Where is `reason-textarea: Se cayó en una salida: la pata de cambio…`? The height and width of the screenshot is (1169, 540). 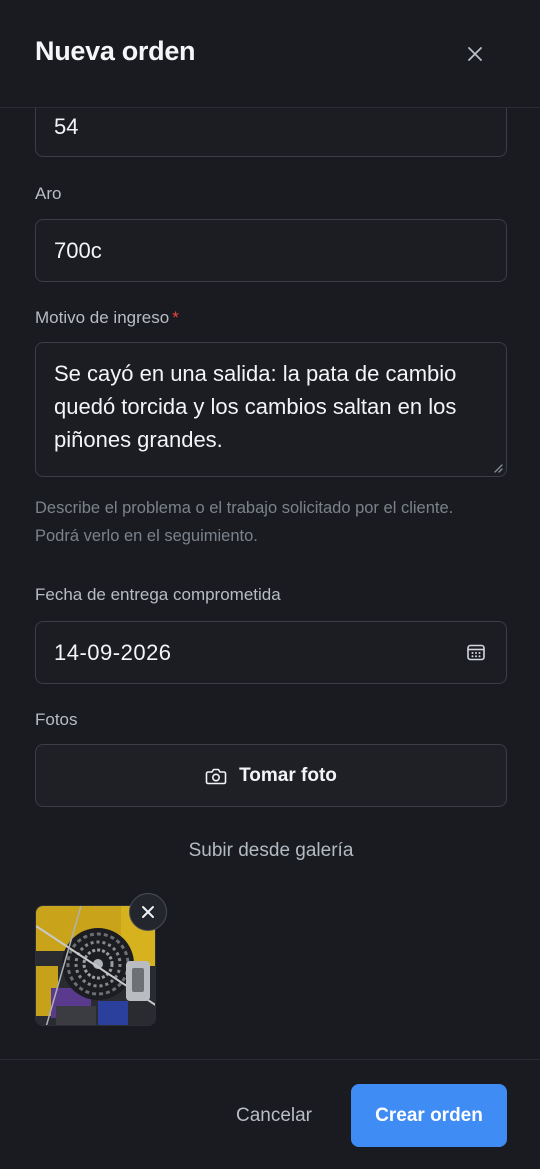 reason-textarea: Se cayó en una salida: la pata de cambio… is located at coordinates (271, 409).